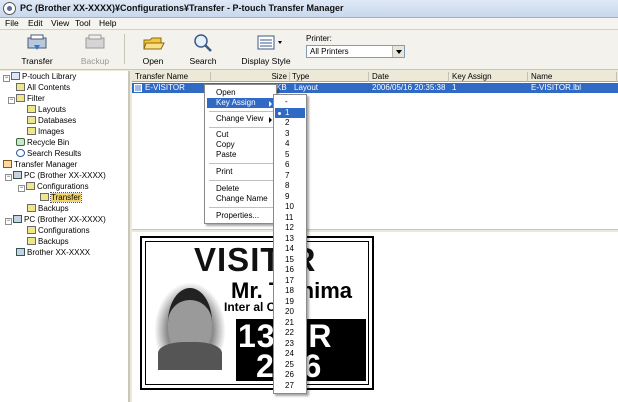 The height and width of the screenshot is (402, 618). I want to click on key-assign-item: 24, so click(290, 354).